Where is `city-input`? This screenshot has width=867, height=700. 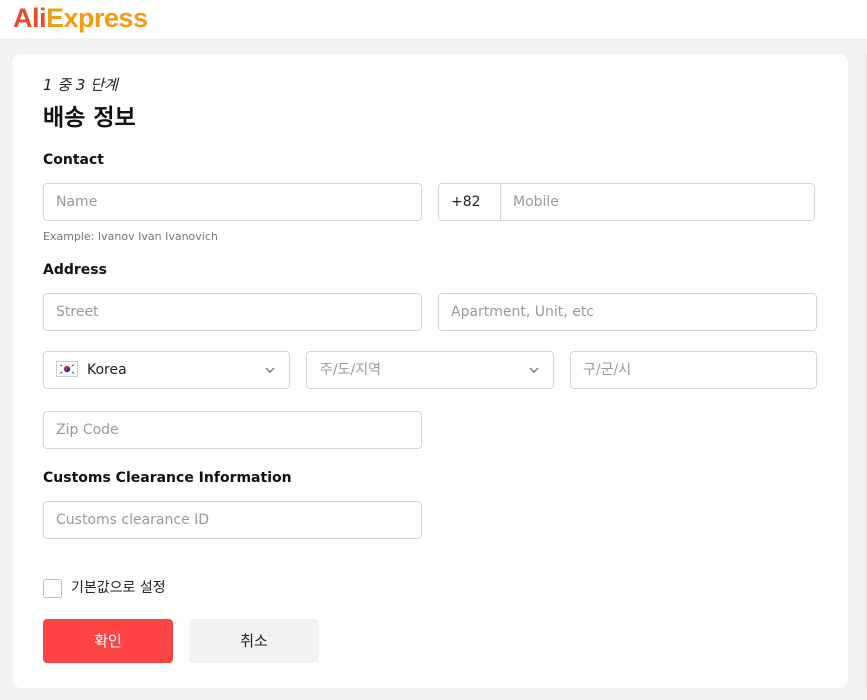
city-input is located at coordinates (693, 370).